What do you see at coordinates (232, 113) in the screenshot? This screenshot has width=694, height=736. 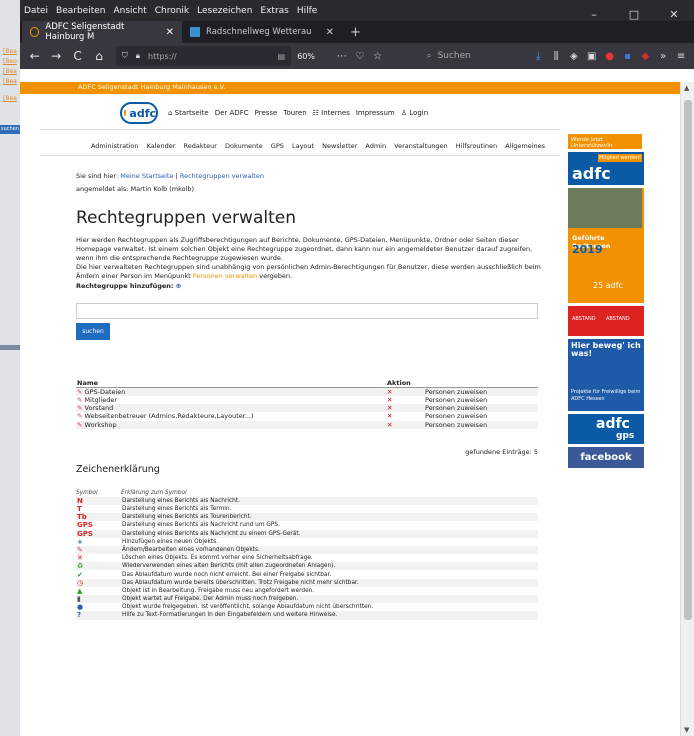 I see `nav-der-adfc: Der ADFC` at bounding box center [232, 113].